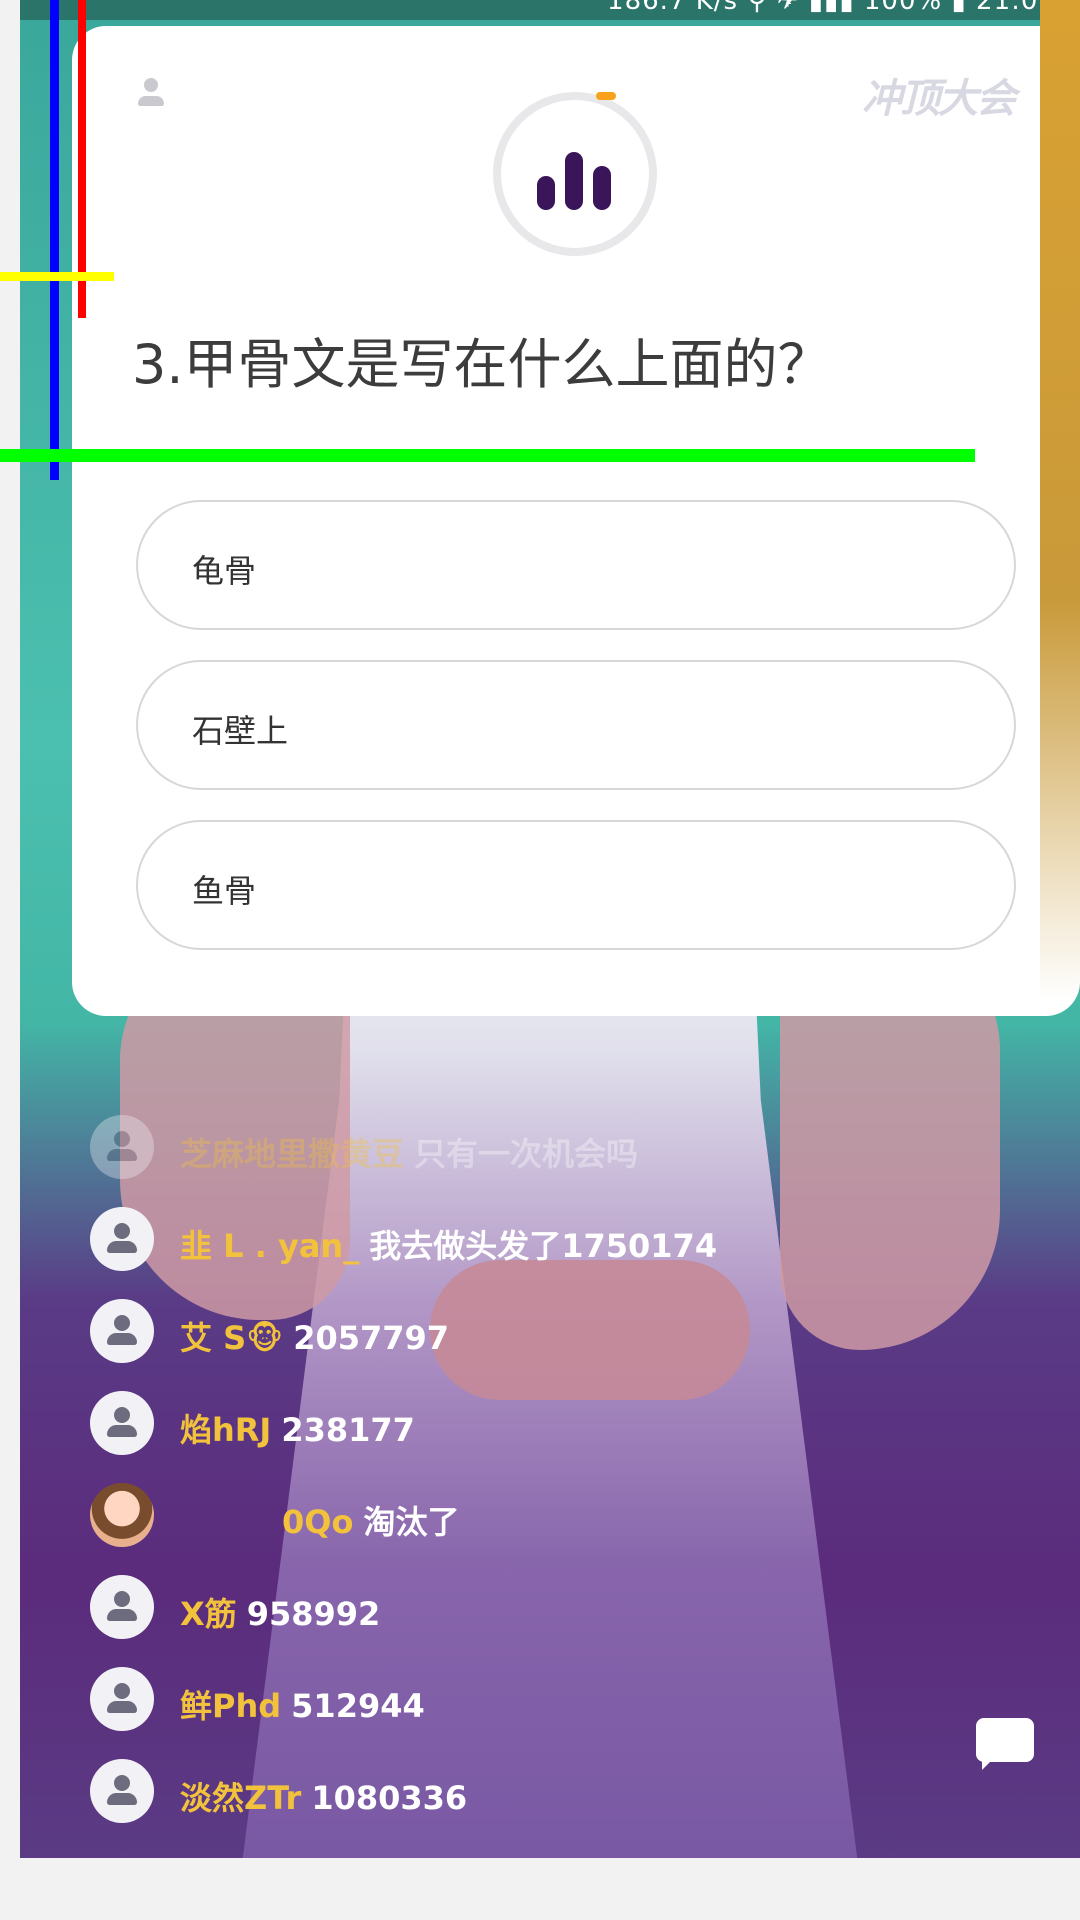  What do you see at coordinates (241, 1798) in the screenshot?
I see `comment-username: 淡然ZTr` at bounding box center [241, 1798].